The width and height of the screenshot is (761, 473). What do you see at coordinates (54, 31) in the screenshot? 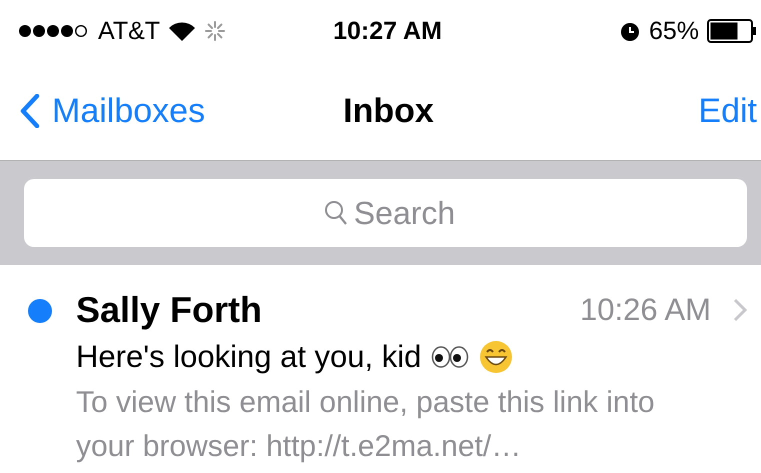
I see `signal-icon` at bounding box center [54, 31].